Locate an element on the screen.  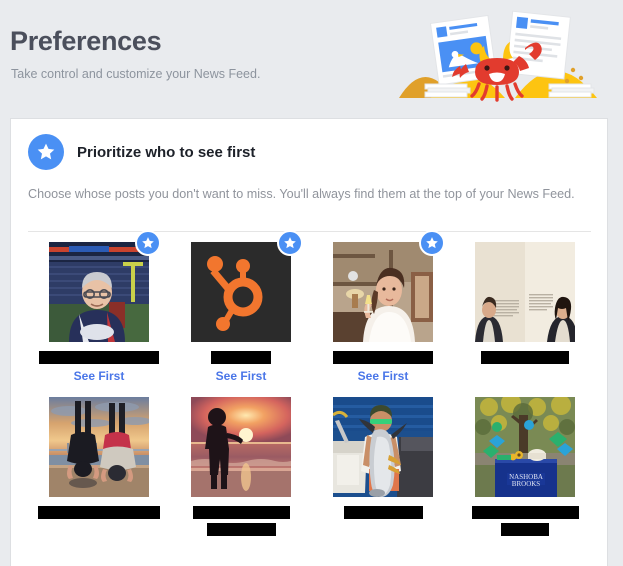
bride-with-champagne-photo is located at coordinates (383, 292).